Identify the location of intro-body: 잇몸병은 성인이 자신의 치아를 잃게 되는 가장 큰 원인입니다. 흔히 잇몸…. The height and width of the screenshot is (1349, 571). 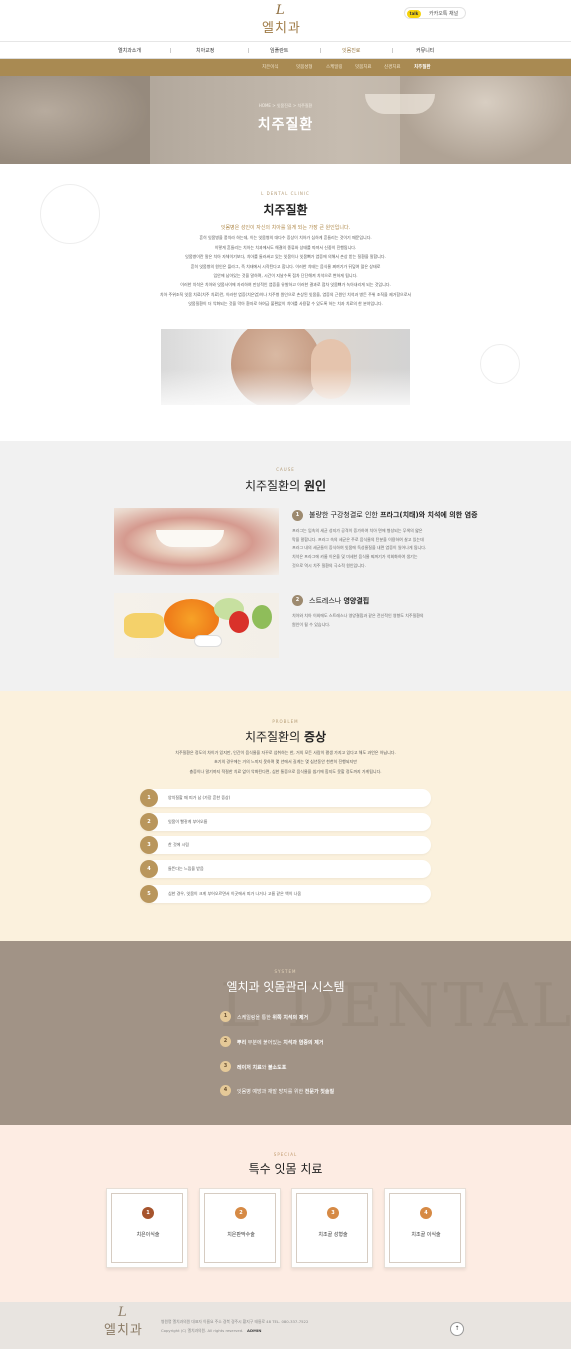
(285, 266).